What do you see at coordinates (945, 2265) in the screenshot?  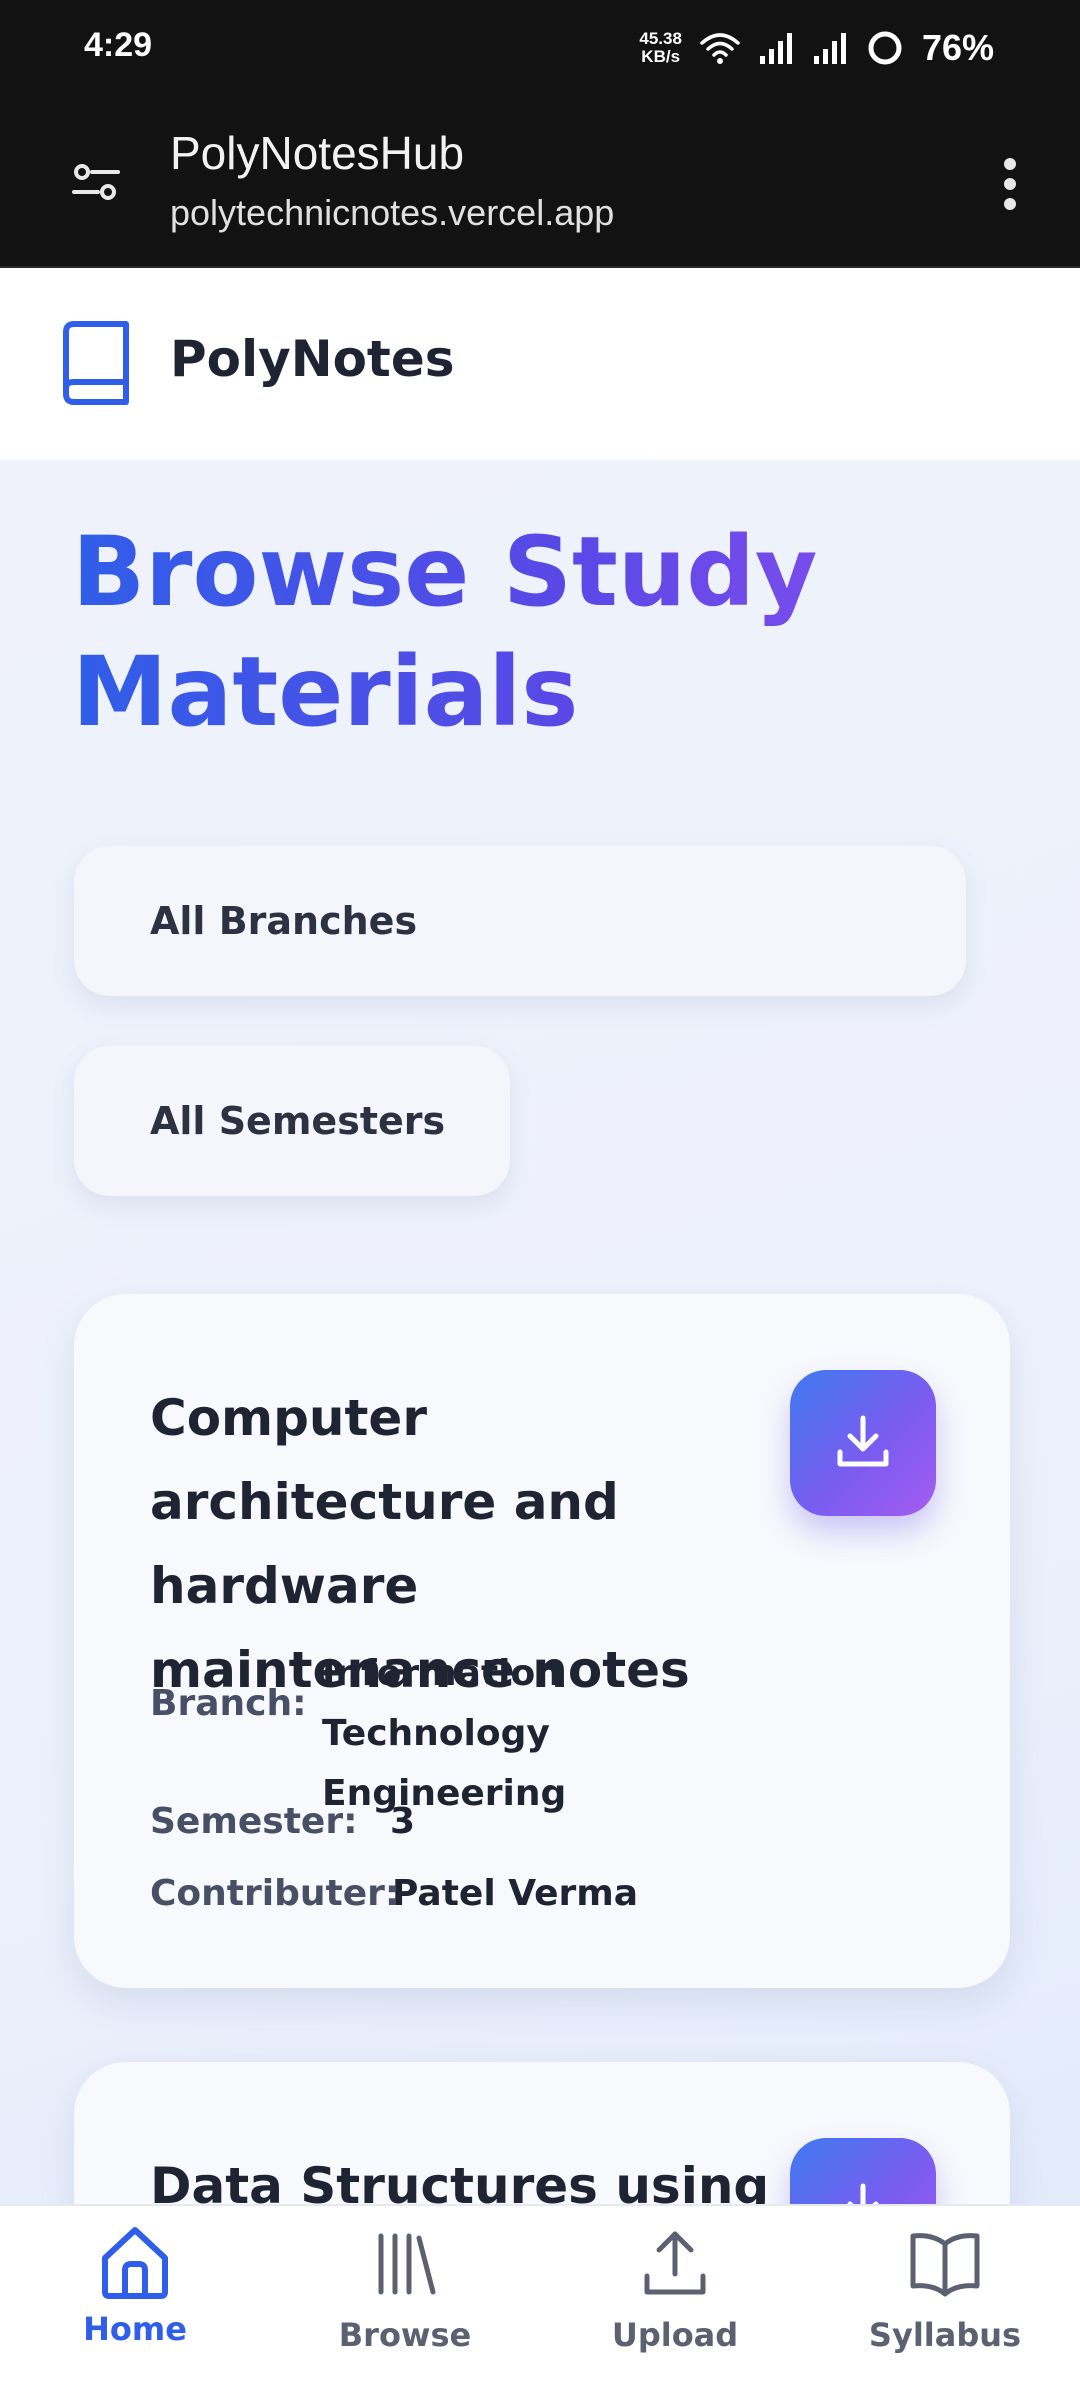 I see `book-open-icon` at bounding box center [945, 2265].